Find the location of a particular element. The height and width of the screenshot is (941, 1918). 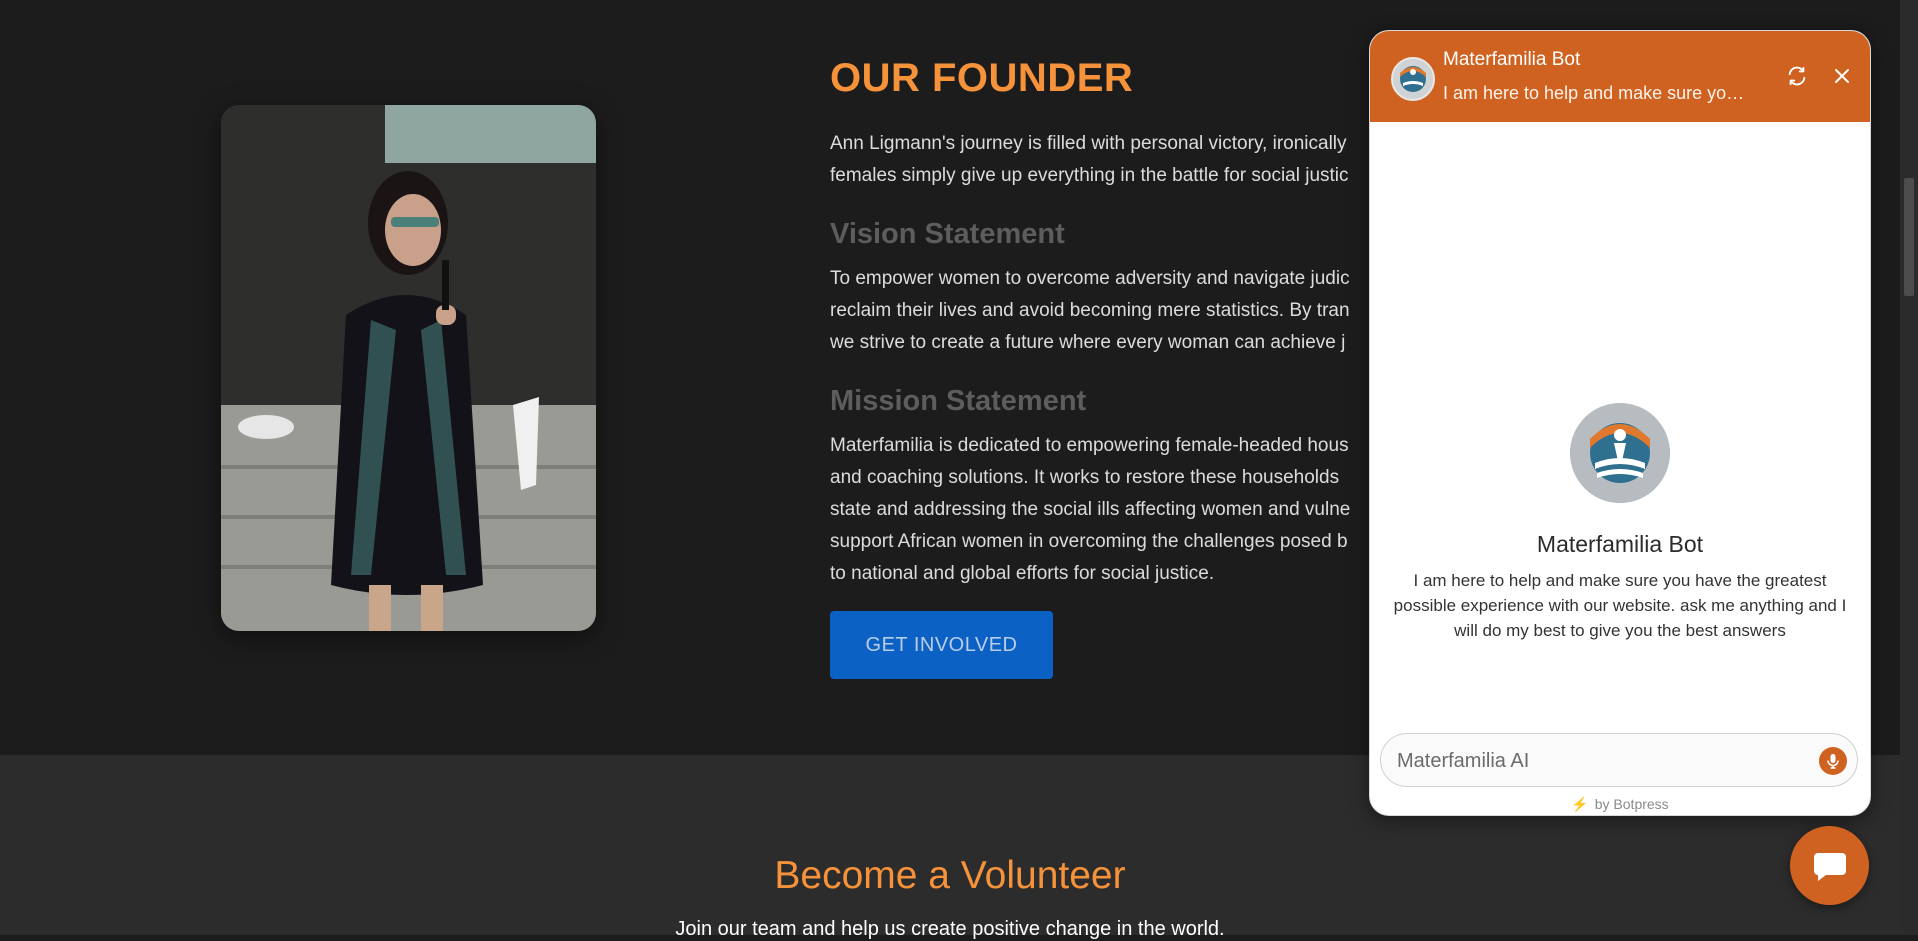

volunteer-title: Become a Volunteer is located at coordinates (950, 875).